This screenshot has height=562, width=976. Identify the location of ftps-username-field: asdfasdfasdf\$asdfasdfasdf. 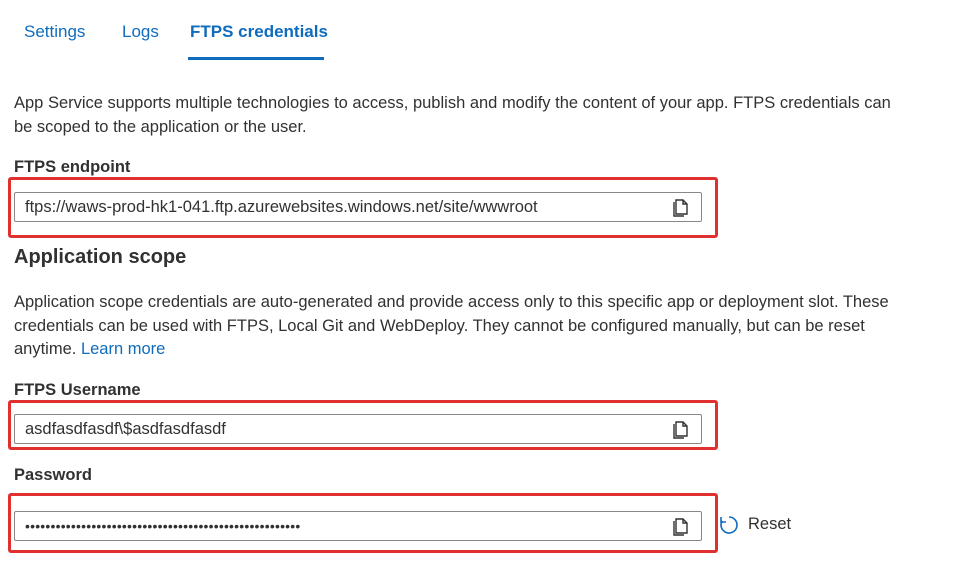
(358, 429).